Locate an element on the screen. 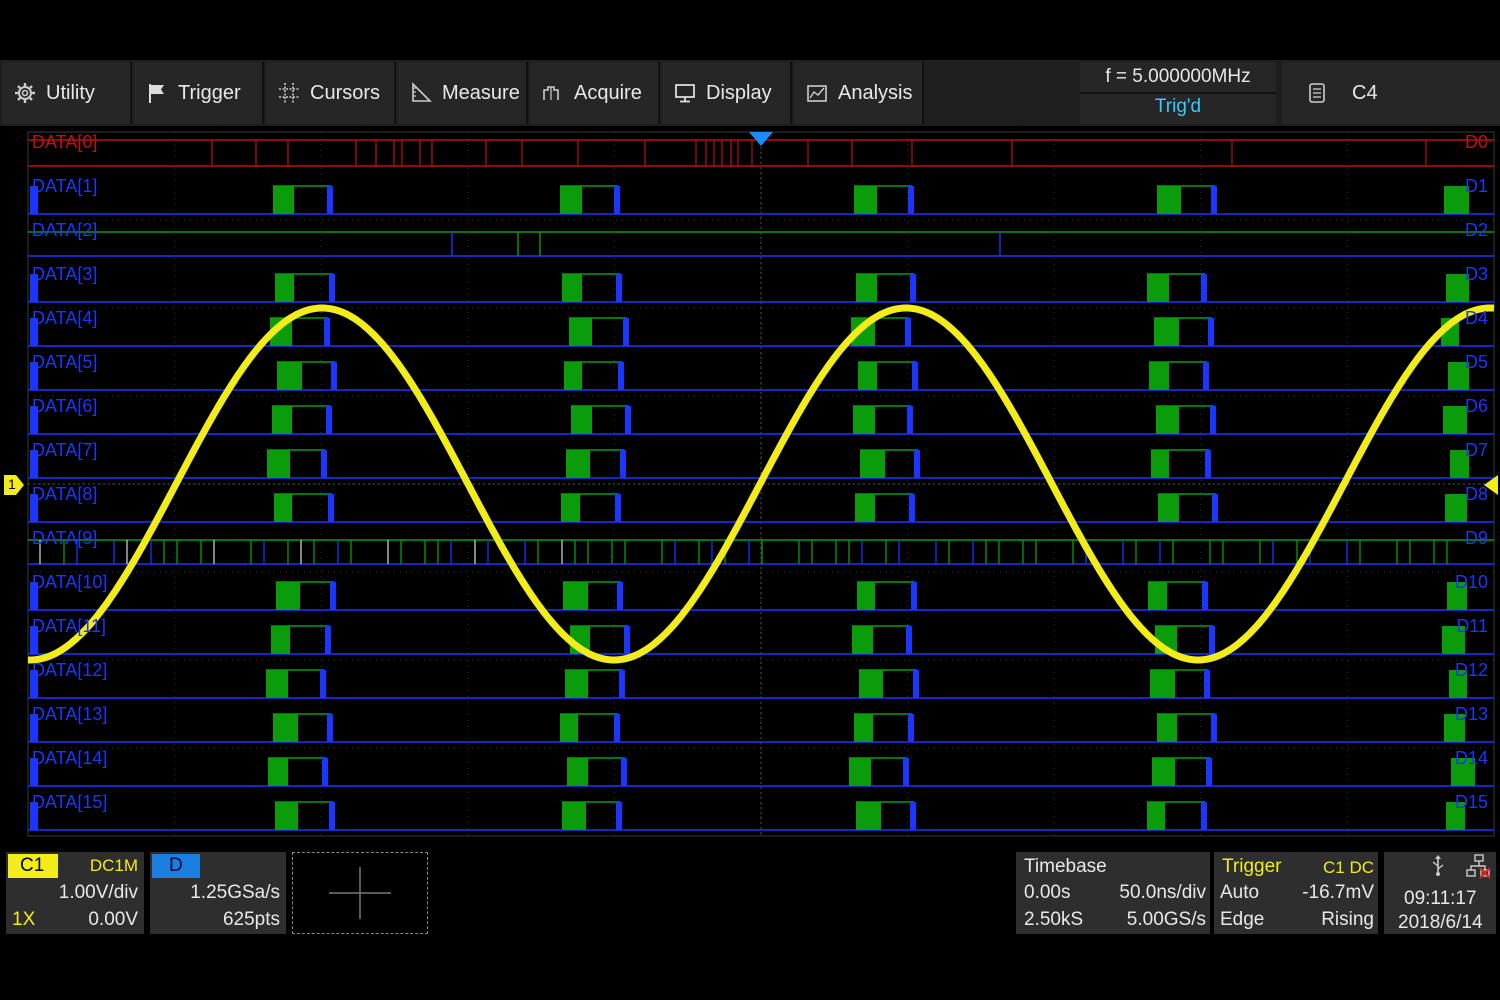 This screenshot has width=1500, height=1000. trigger-panel: Trigger C1 DC Auto -16.7mV Edge Rising is located at coordinates (1296, 893).